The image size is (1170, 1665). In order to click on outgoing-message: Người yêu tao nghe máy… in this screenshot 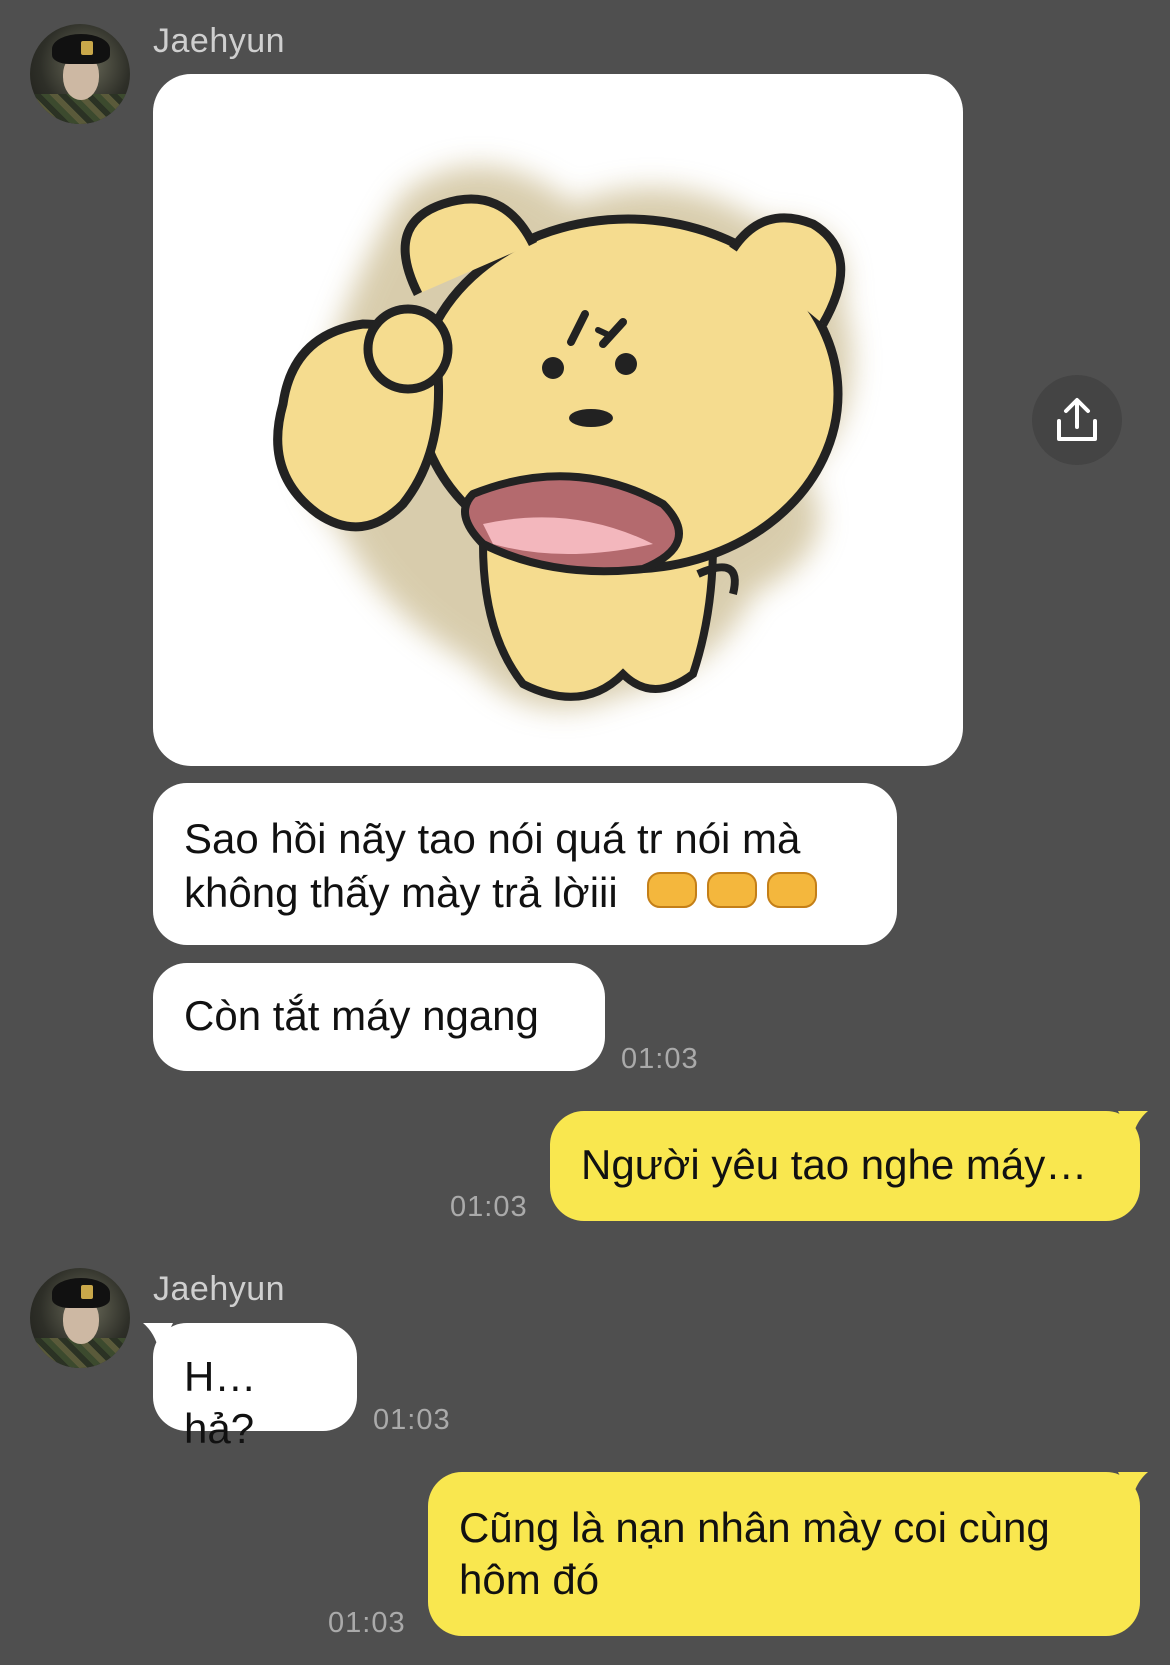, I will do `click(845, 1166)`.